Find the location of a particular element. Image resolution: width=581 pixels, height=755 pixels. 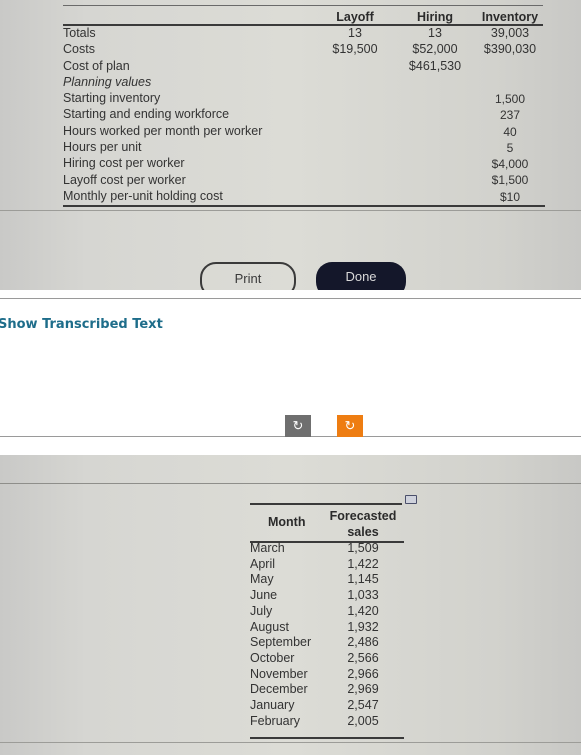

rotate-right-button: ↻ is located at coordinates (350, 426).